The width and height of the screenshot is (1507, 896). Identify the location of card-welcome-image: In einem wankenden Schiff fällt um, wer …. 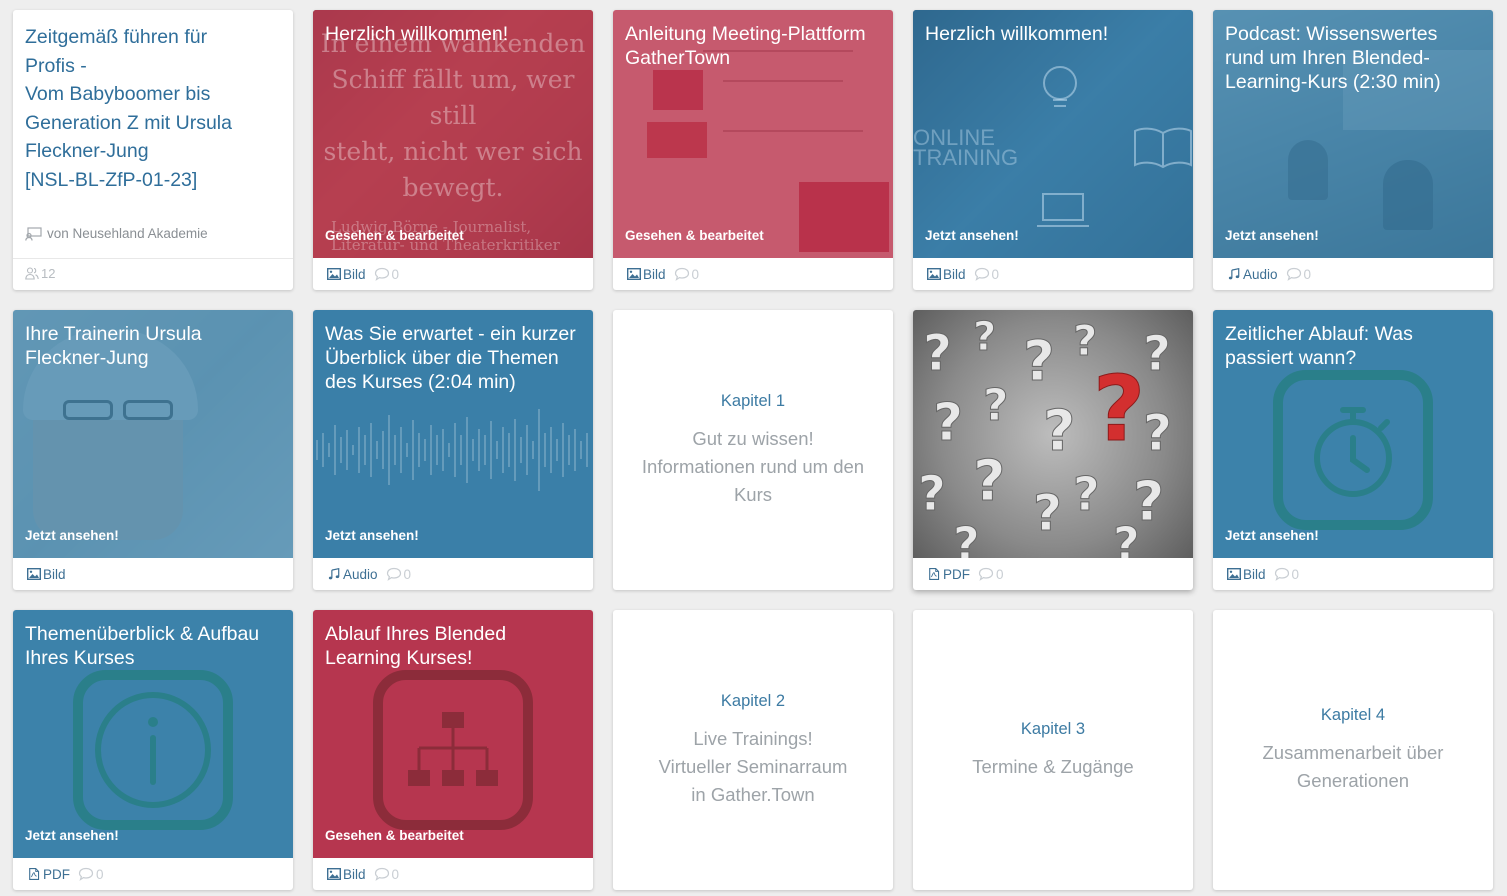
(453, 150).